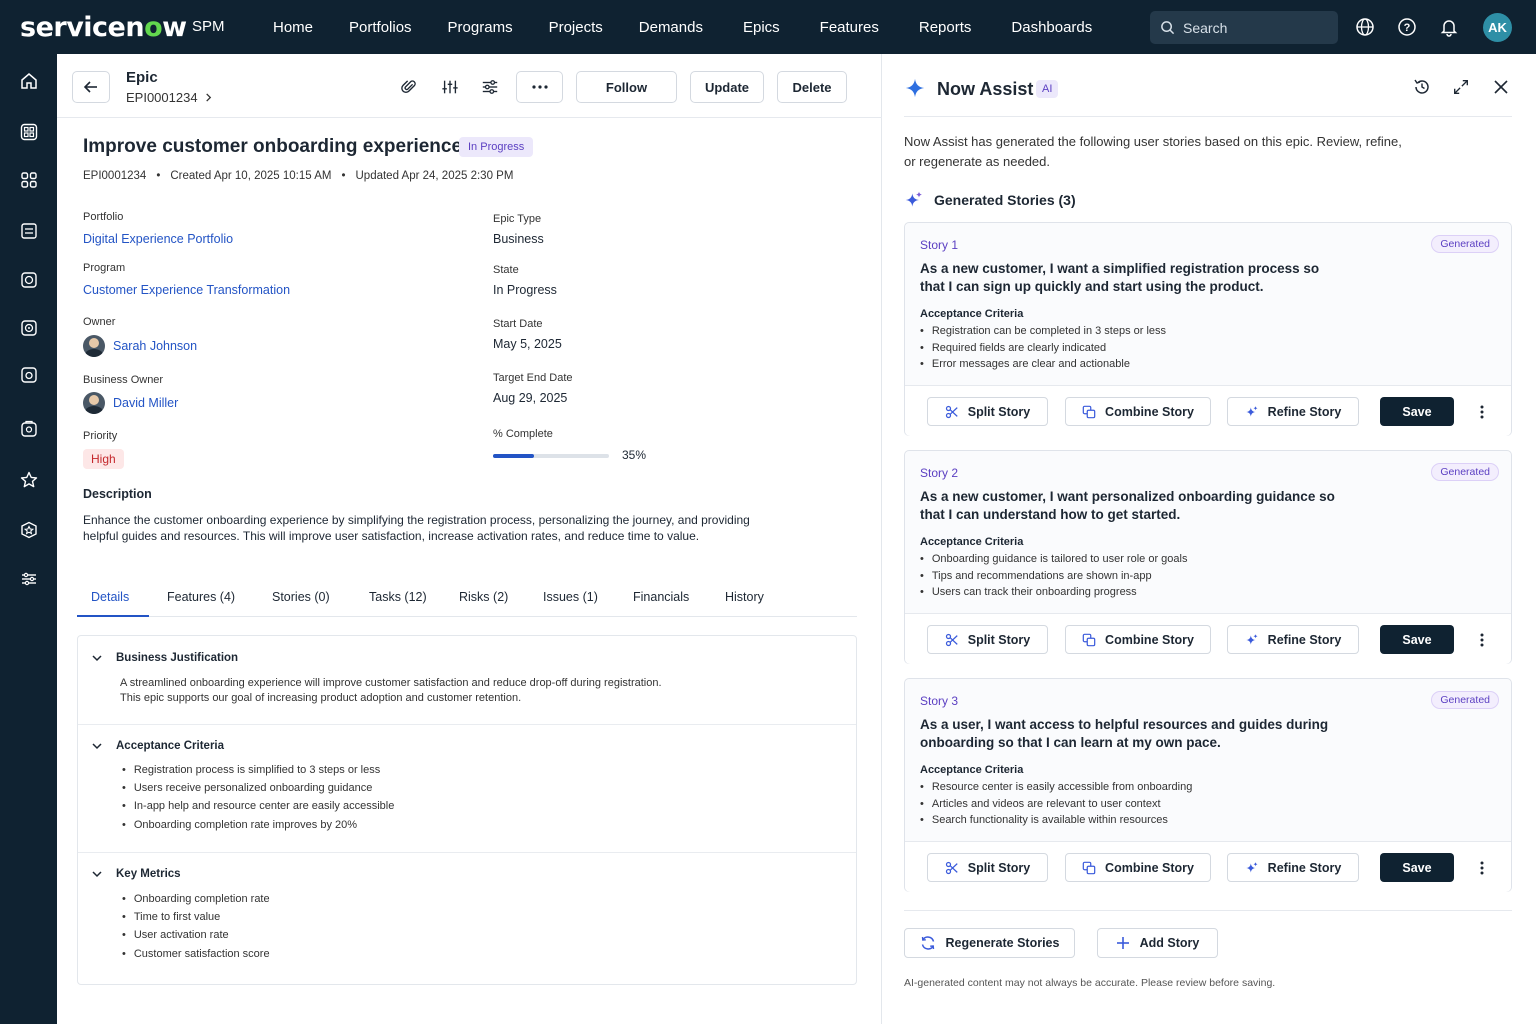 The image size is (1536, 1024). What do you see at coordinates (301, 597) in the screenshot?
I see `tab-stories: Stories (0)` at bounding box center [301, 597].